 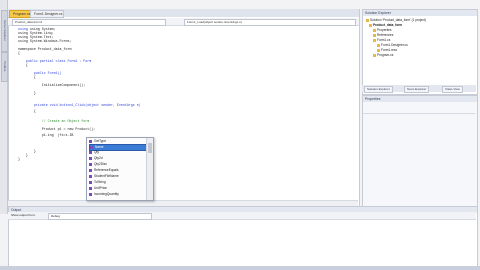 What do you see at coordinates (270, 22) in the screenshot?
I see `member-dropdown: Form1_Load(object sender, EventArgs e)` at bounding box center [270, 22].